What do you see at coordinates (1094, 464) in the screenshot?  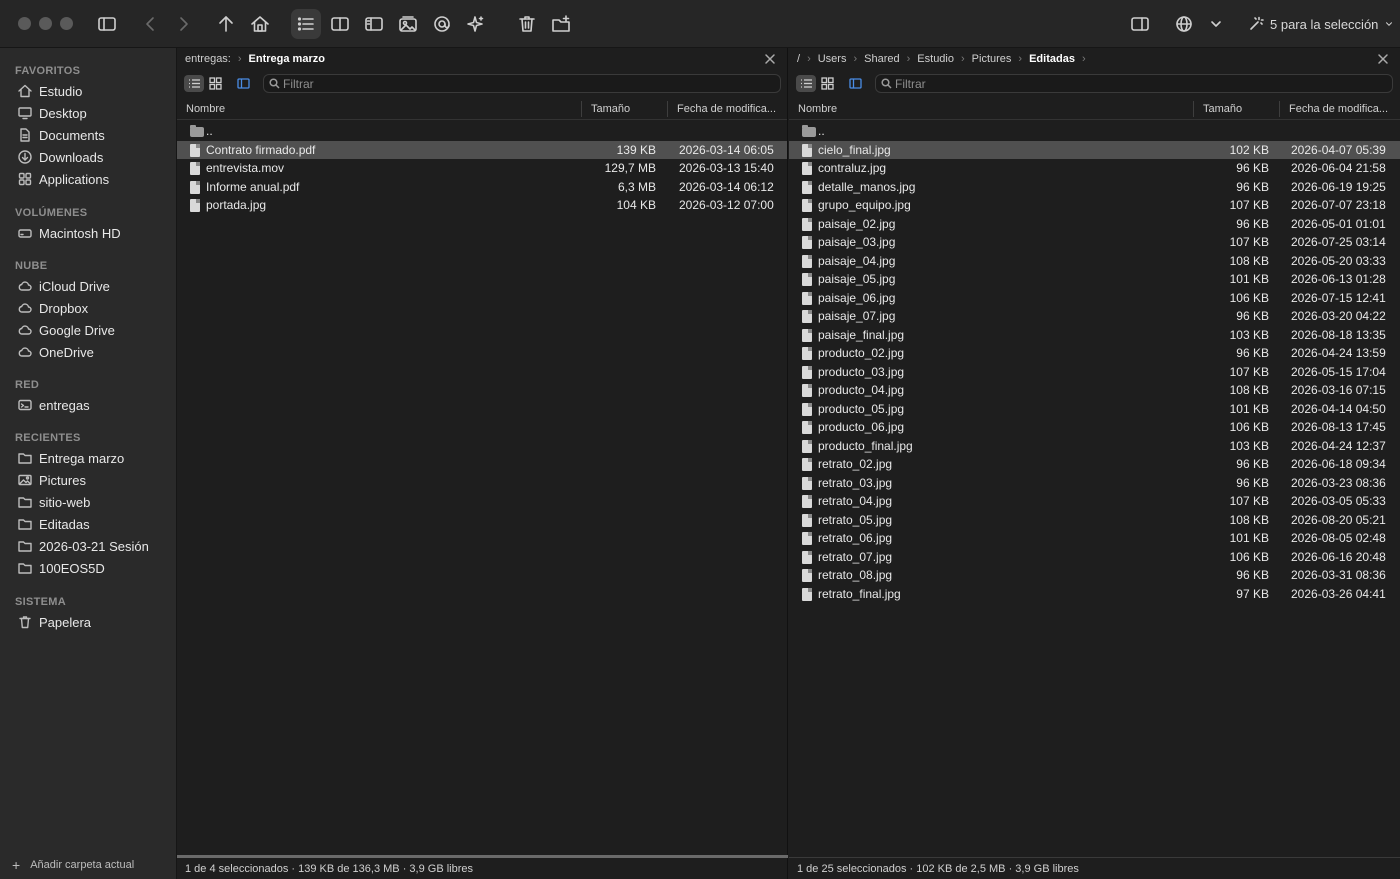 I see `table-row: retrato_02.jpg 96 KB 2026-06-18 09:34` at bounding box center [1094, 464].